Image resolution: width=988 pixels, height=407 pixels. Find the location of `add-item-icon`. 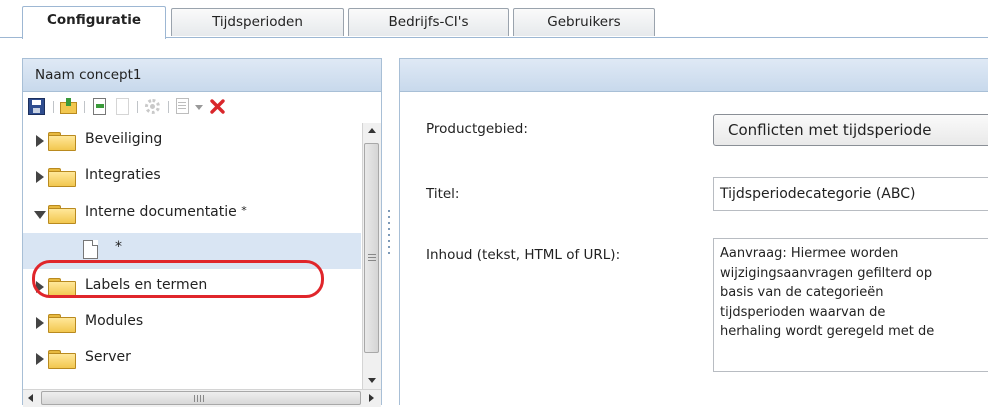

add-item-icon is located at coordinates (183, 106).